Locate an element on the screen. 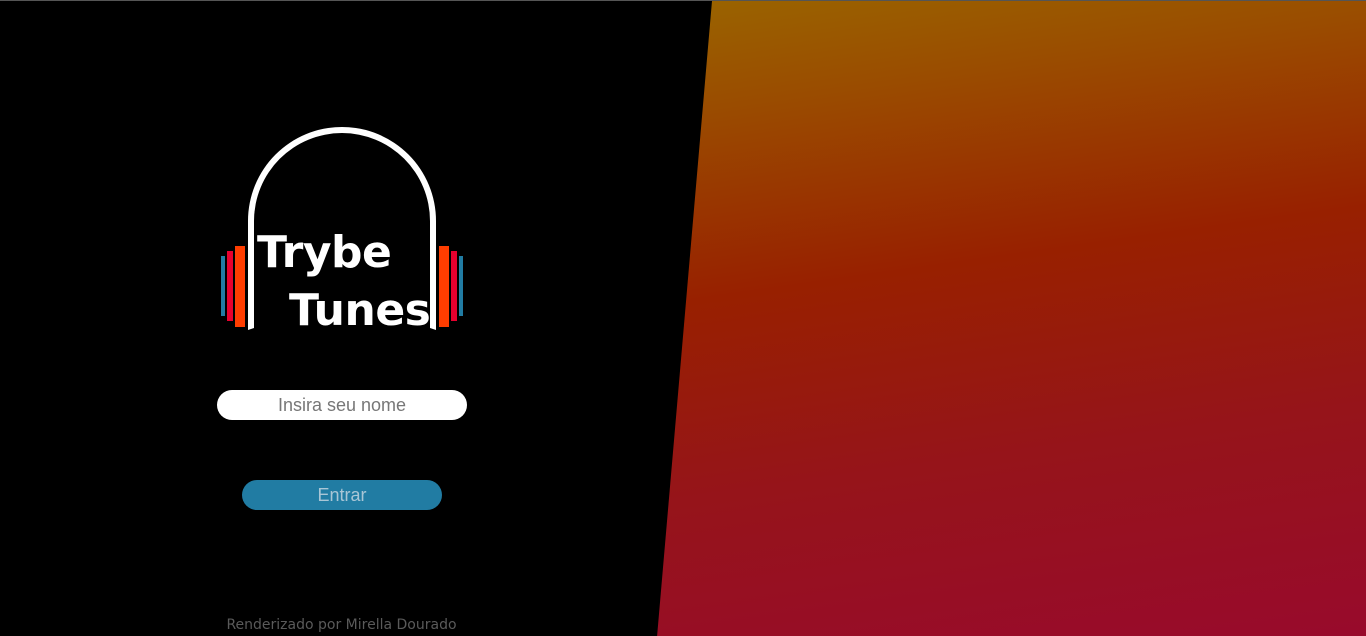 The height and width of the screenshot is (636, 1366). right-bar-orange is located at coordinates (444, 286).